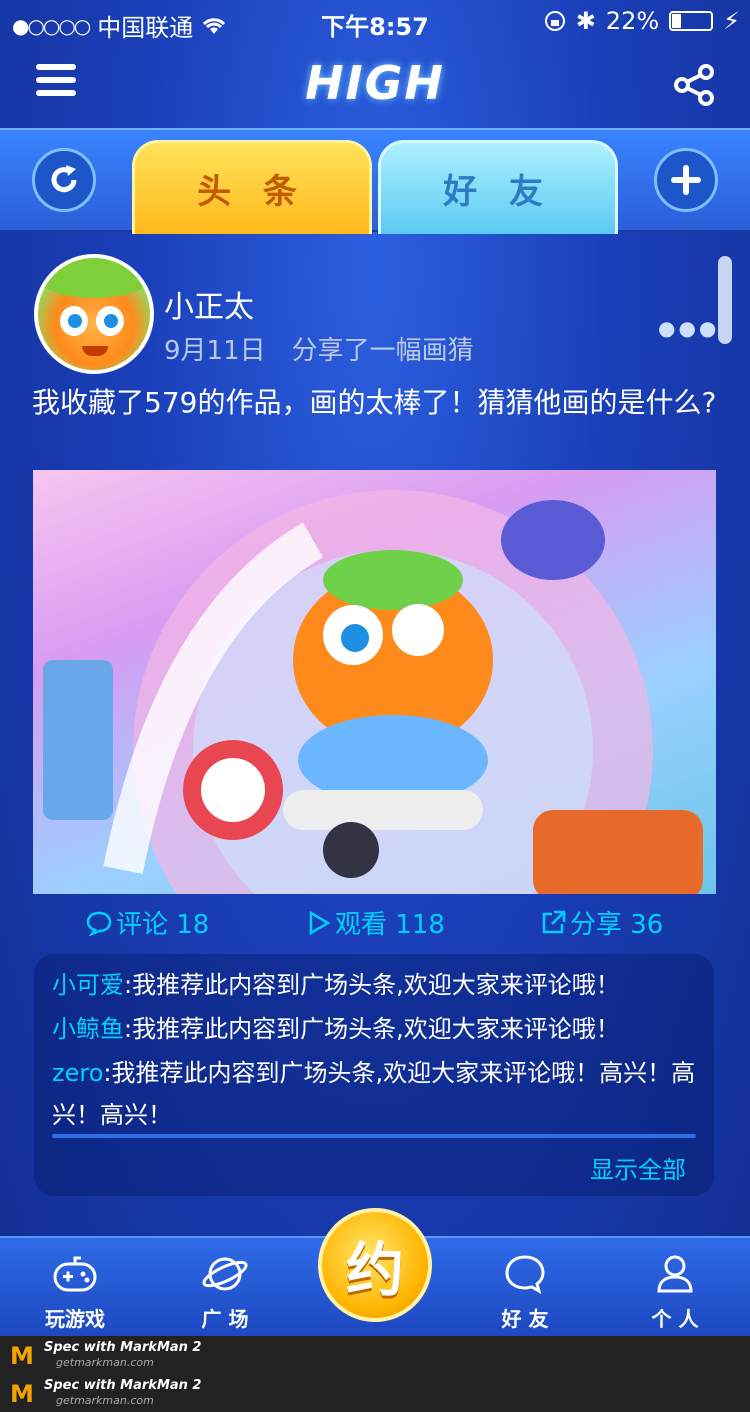 This screenshot has width=750, height=1412. Describe the element at coordinates (374, 1136) in the screenshot. I see `comments-divider` at that location.